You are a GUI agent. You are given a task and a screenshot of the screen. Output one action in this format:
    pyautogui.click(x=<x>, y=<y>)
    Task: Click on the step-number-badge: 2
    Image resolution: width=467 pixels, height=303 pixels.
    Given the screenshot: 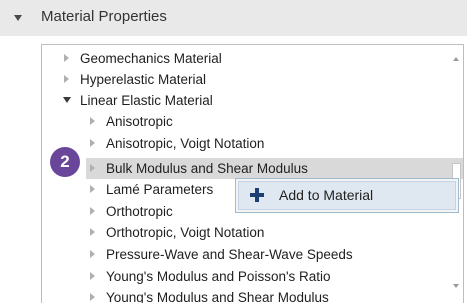 What is the action you would take?
    pyautogui.click(x=65, y=162)
    